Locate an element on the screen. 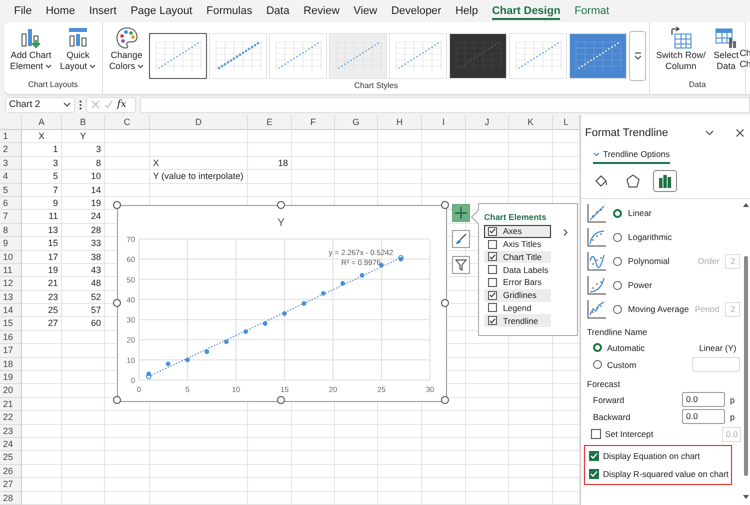  row-header: 8 is located at coordinates (11, 231).